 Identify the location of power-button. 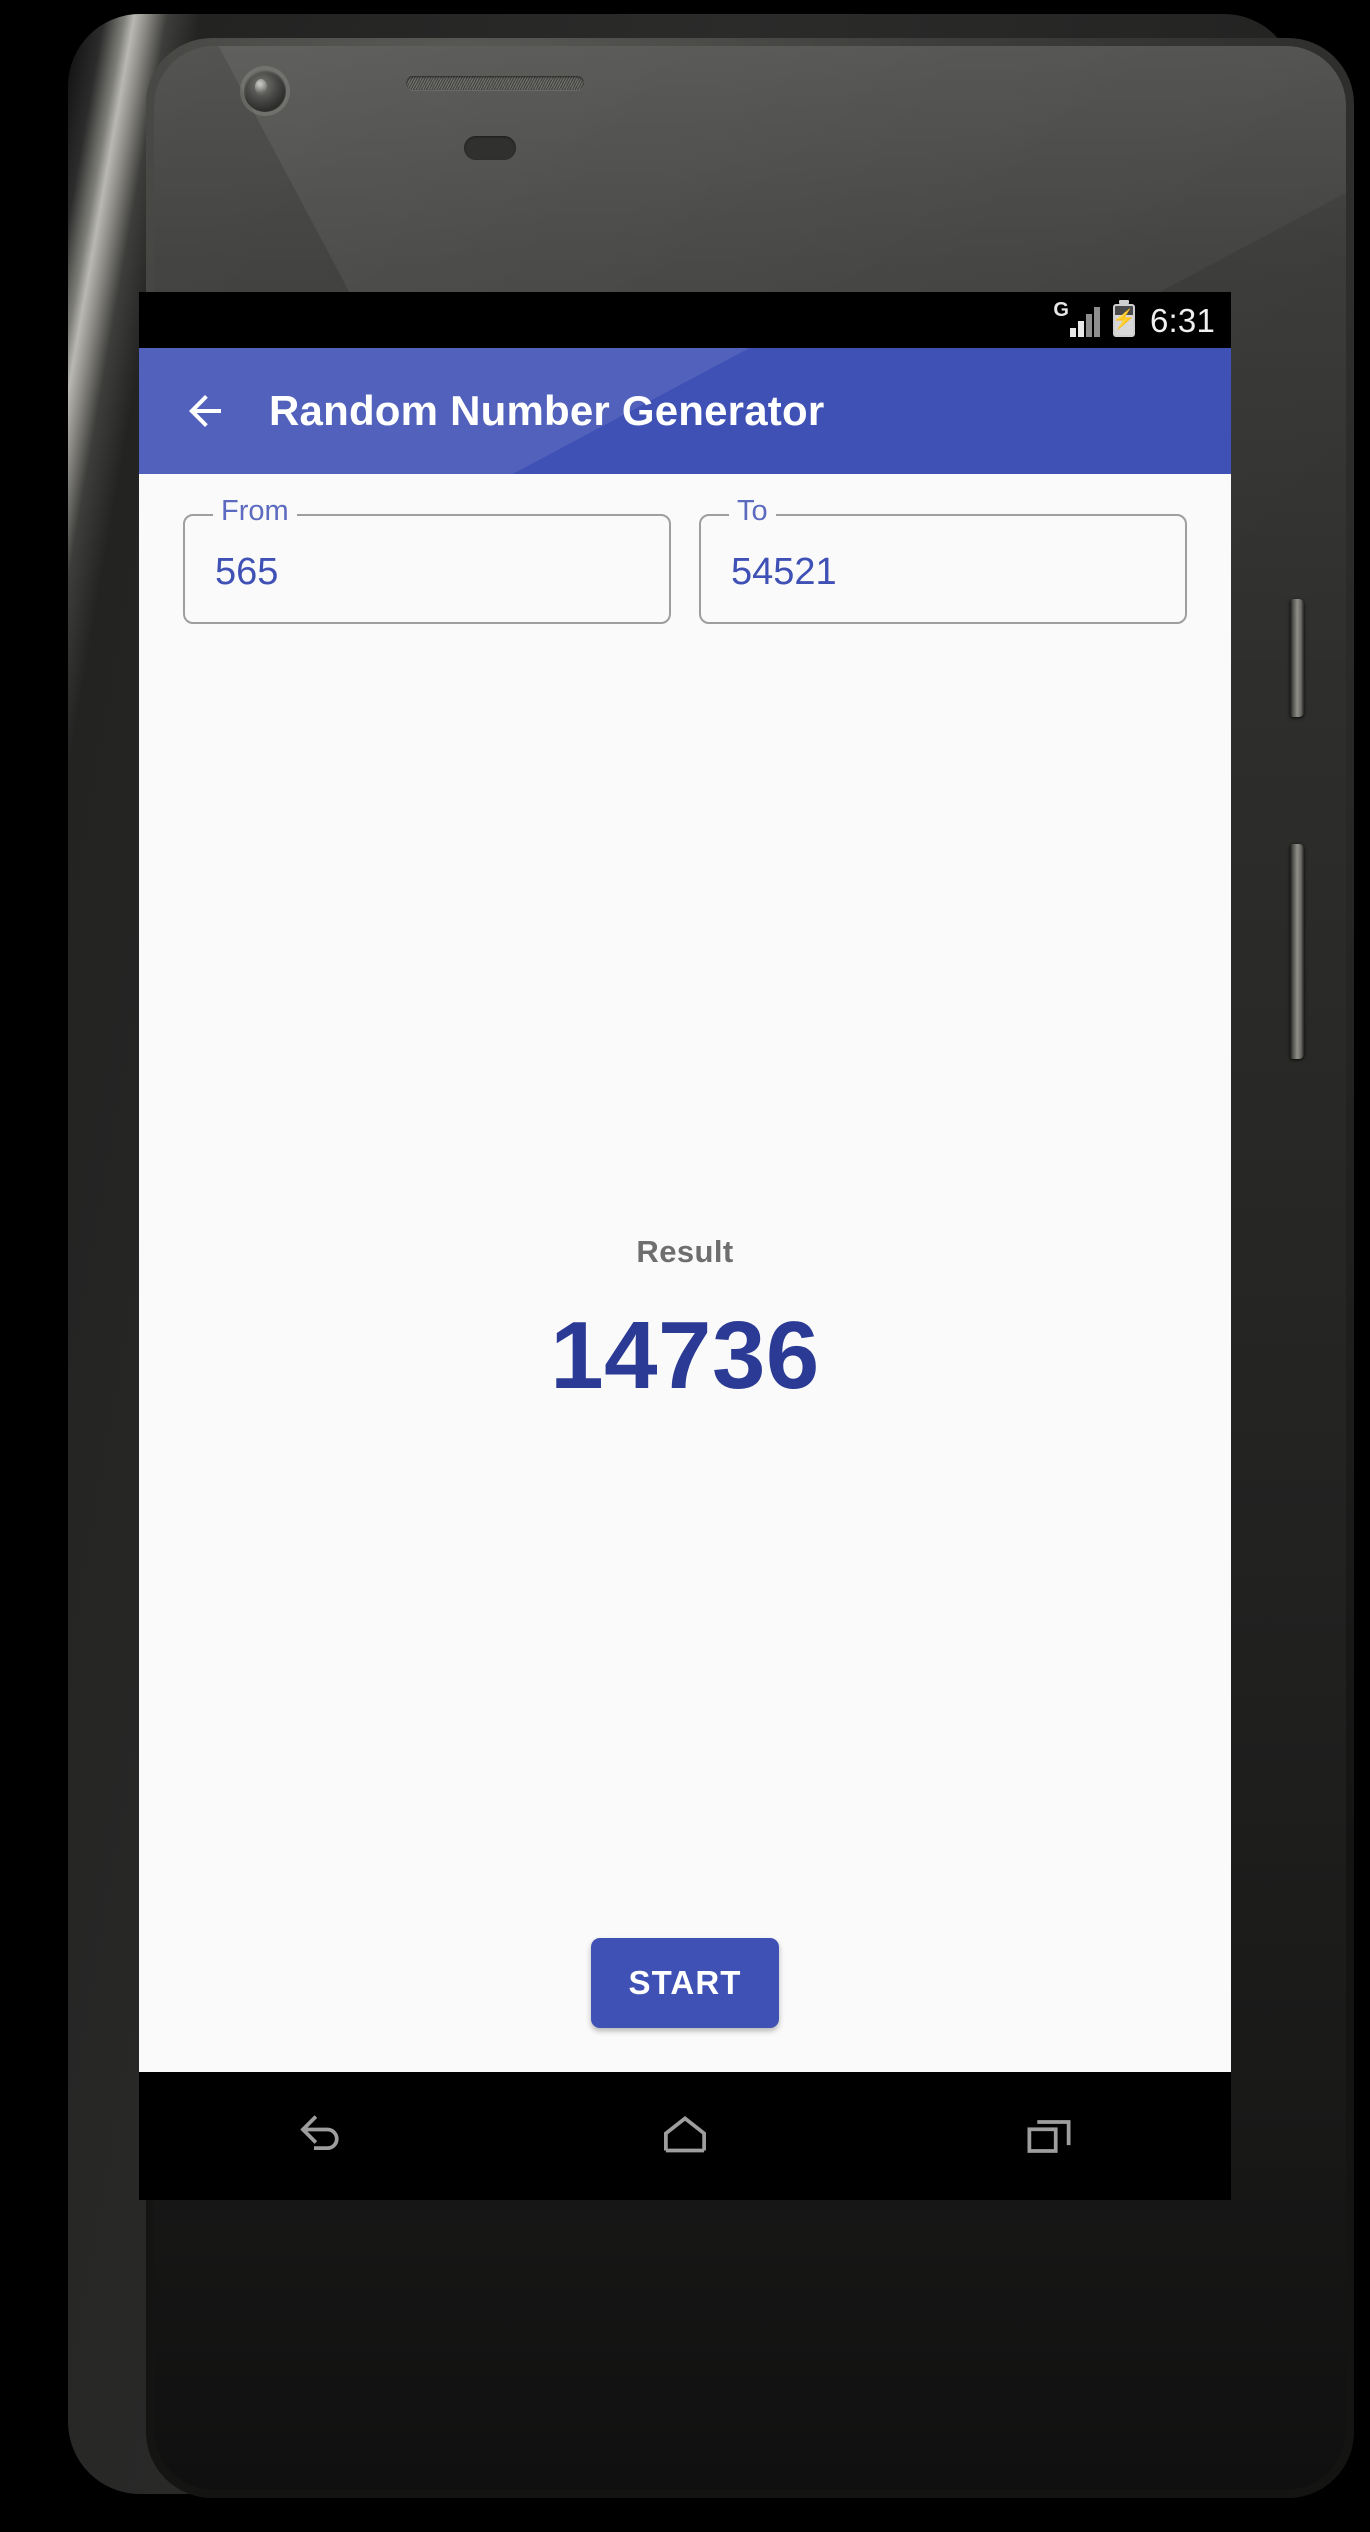
(1297, 658).